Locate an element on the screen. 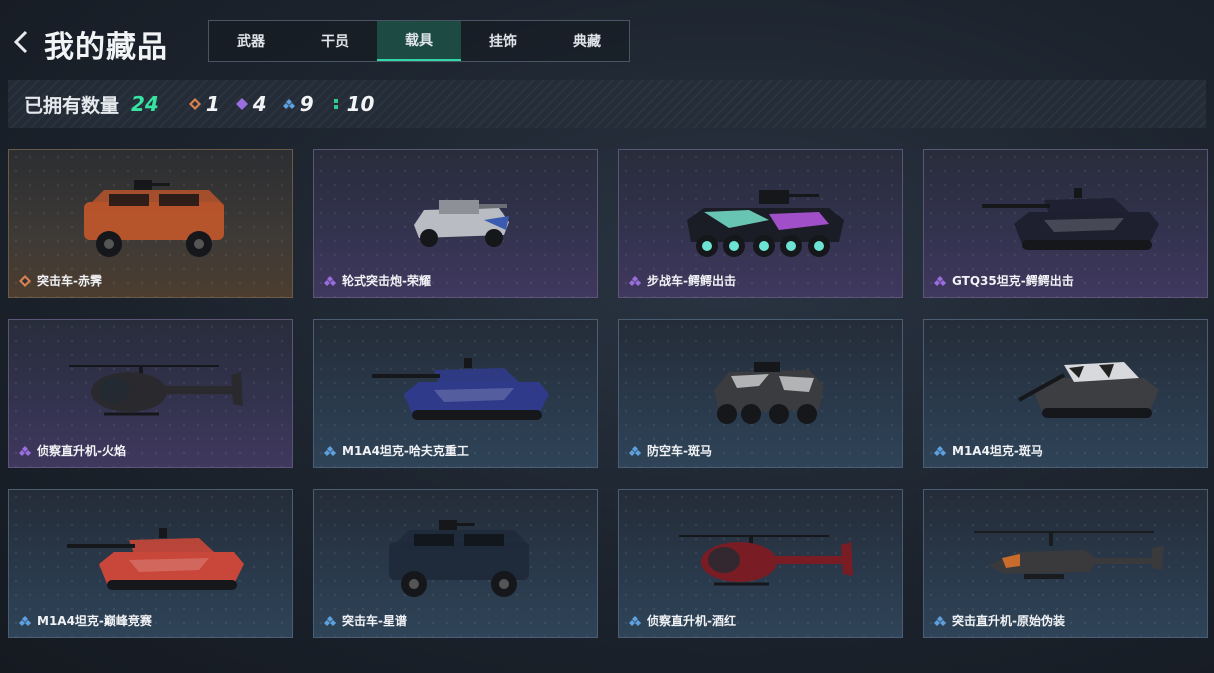 The width and height of the screenshot is (1214, 673). vehicle-card-label: 侦察直升机-酒红 is located at coordinates (682, 620).